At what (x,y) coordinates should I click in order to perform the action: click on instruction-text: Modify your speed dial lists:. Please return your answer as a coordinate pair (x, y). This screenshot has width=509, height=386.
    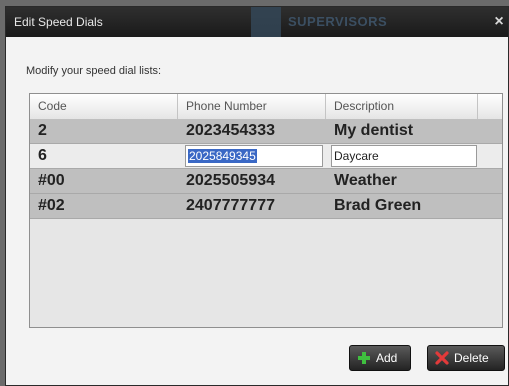
    Looking at the image, I should click on (94, 71).